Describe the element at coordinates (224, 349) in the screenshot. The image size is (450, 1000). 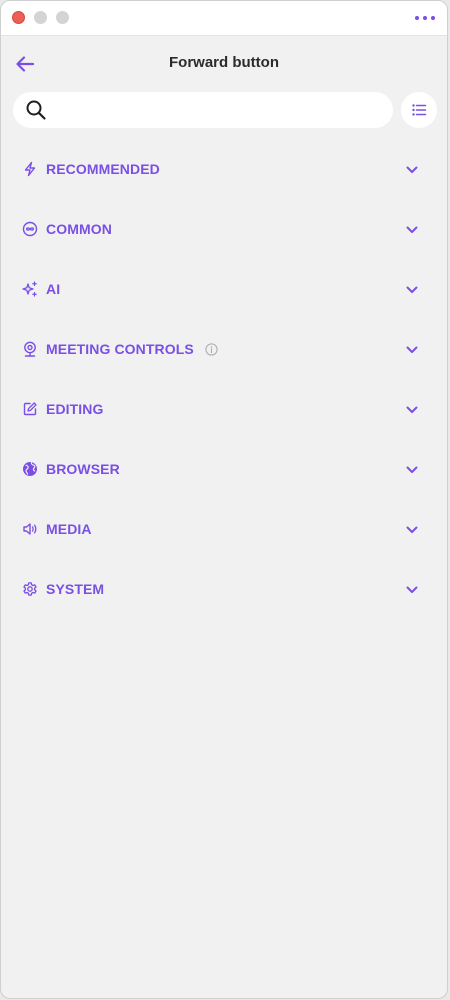
I see `category-meeting-controls: MEETING CONTROLS` at that location.